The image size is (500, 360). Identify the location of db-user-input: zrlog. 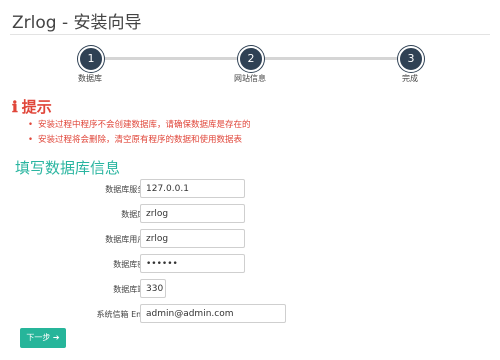
(192, 238).